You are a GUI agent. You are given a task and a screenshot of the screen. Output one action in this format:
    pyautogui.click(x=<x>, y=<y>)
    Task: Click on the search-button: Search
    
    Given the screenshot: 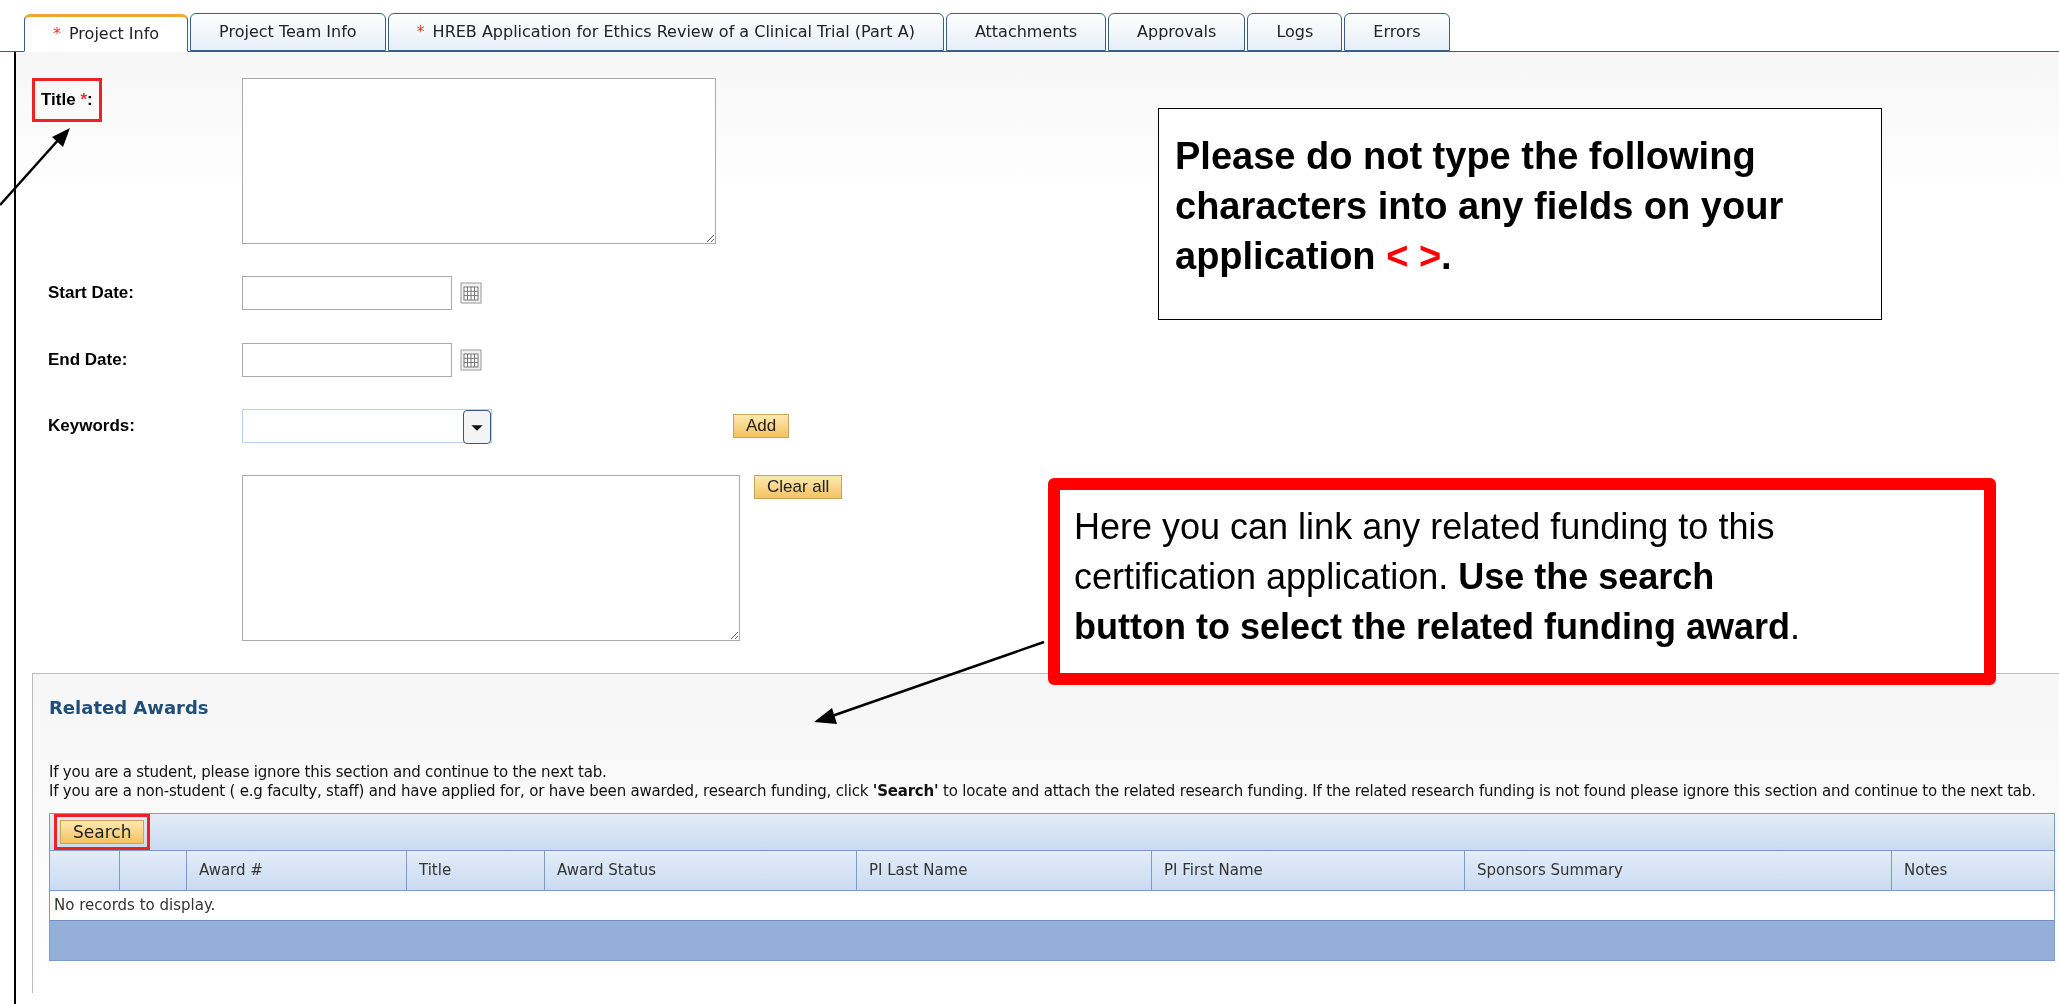 What is the action you would take?
    pyautogui.click(x=102, y=831)
    